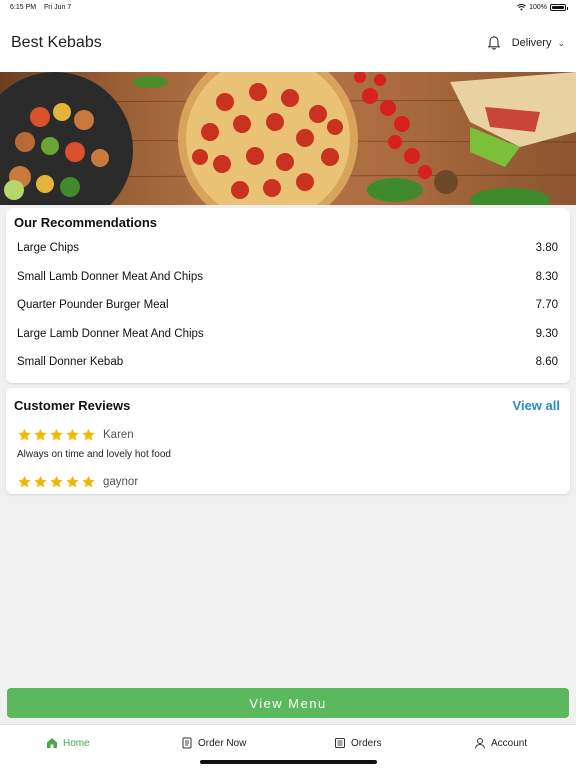  Describe the element at coordinates (536, 405) in the screenshot. I see `view-all-link: View all` at that location.